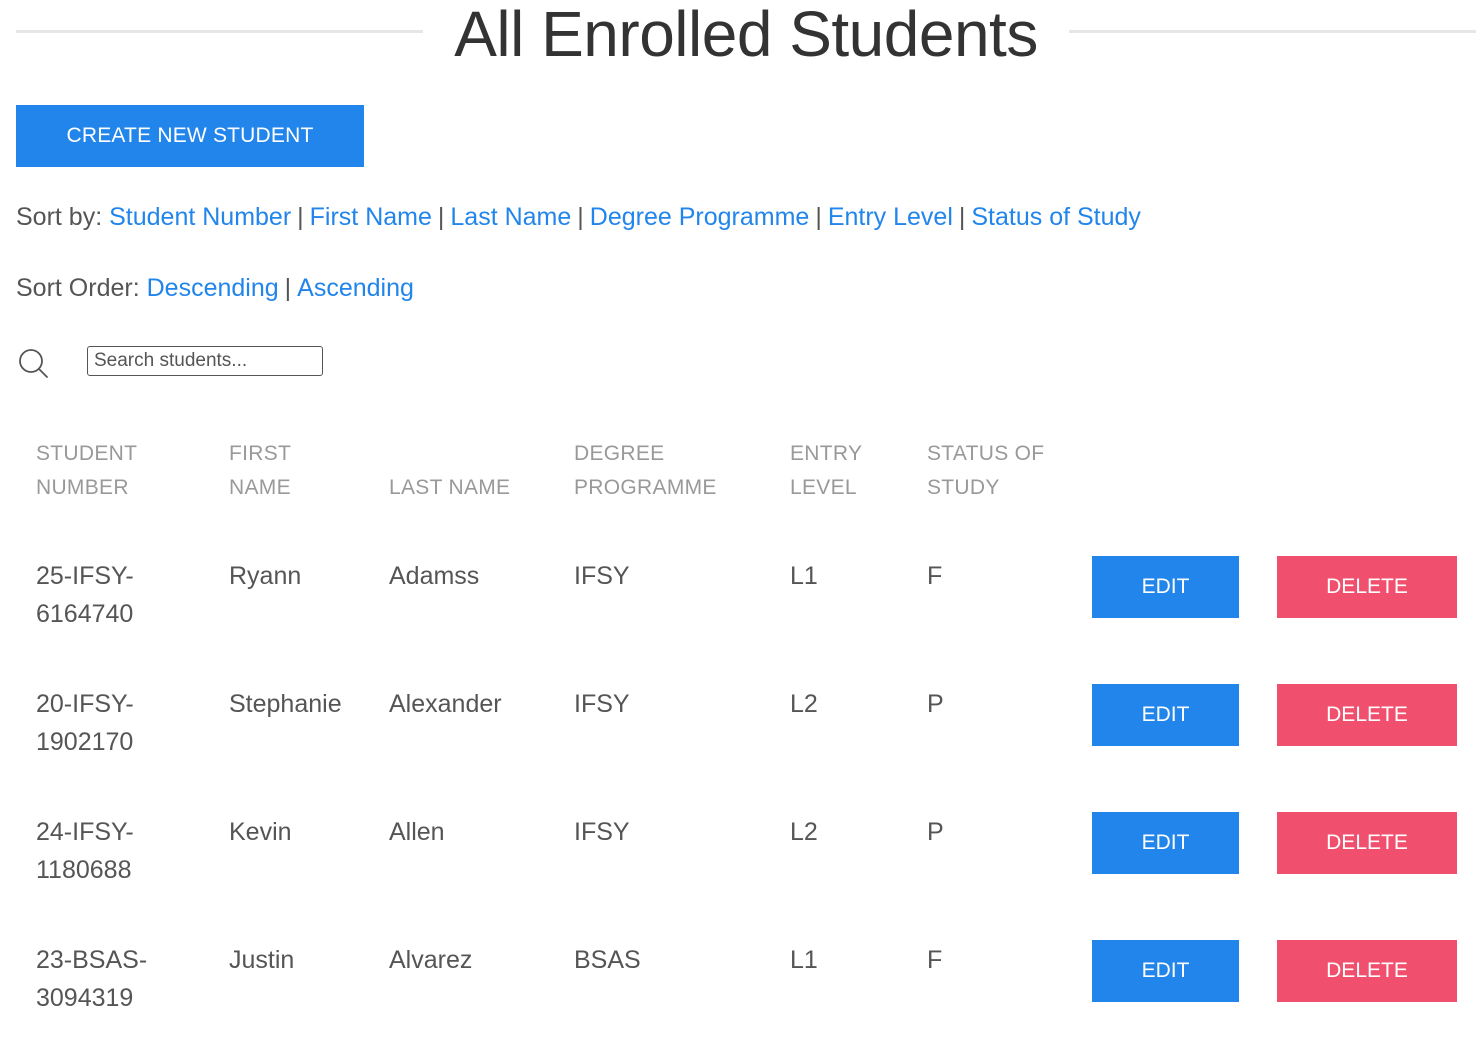 Image resolution: width=1482 pixels, height=1040 pixels. Describe the element at coordinates (285, 704) in the screenshot. I see `cell-first-name: Stephanie` at that location.